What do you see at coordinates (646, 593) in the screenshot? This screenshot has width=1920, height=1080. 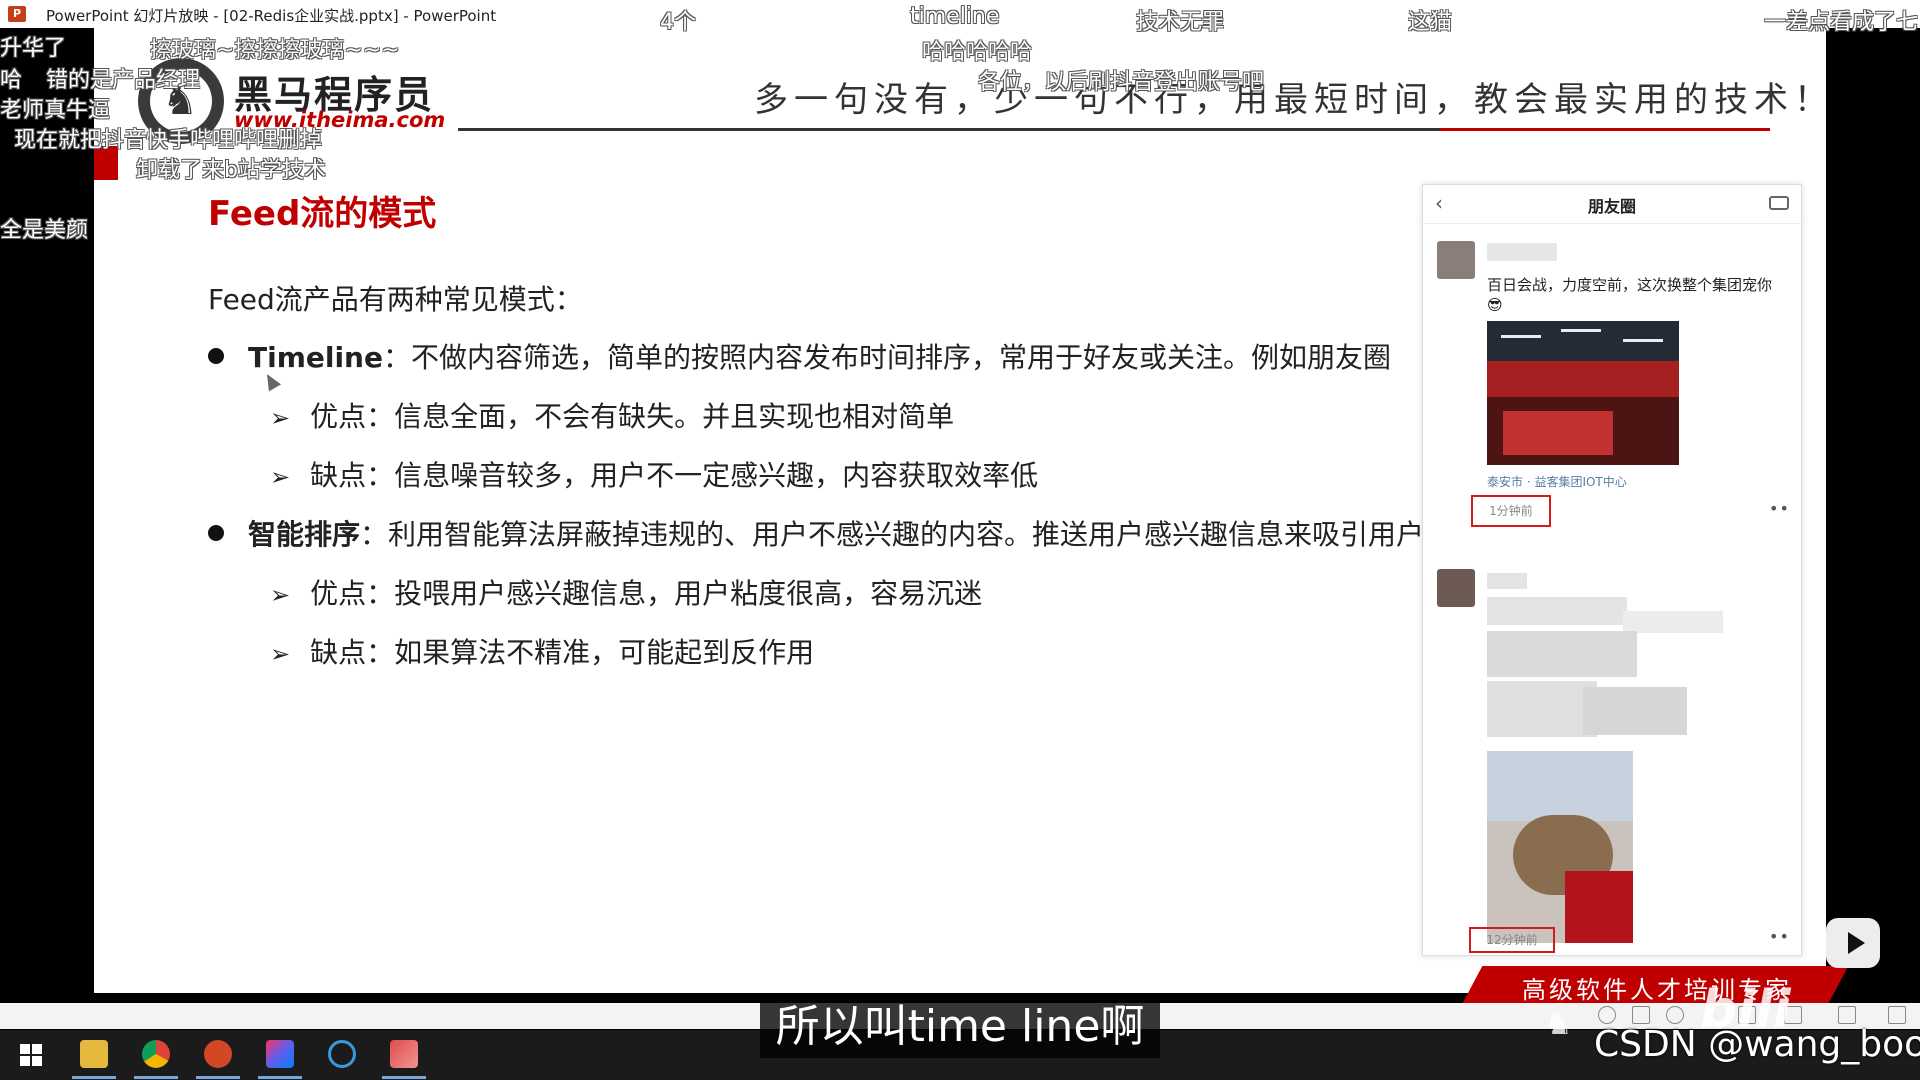 I see `sub-bullet-text: 优点：投喂用户感兴趣信息，用户粘度很高，容易沉迷` at bounding box center [646, 593].